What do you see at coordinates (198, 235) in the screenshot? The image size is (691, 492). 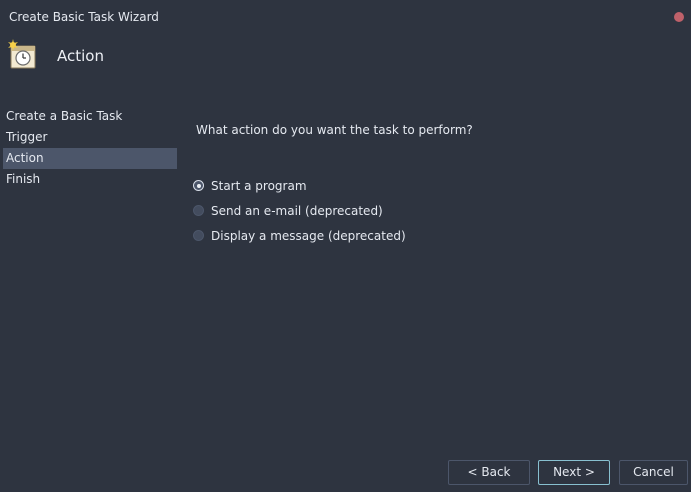 I see `radio-display-message` at bounding box center [198, 235].